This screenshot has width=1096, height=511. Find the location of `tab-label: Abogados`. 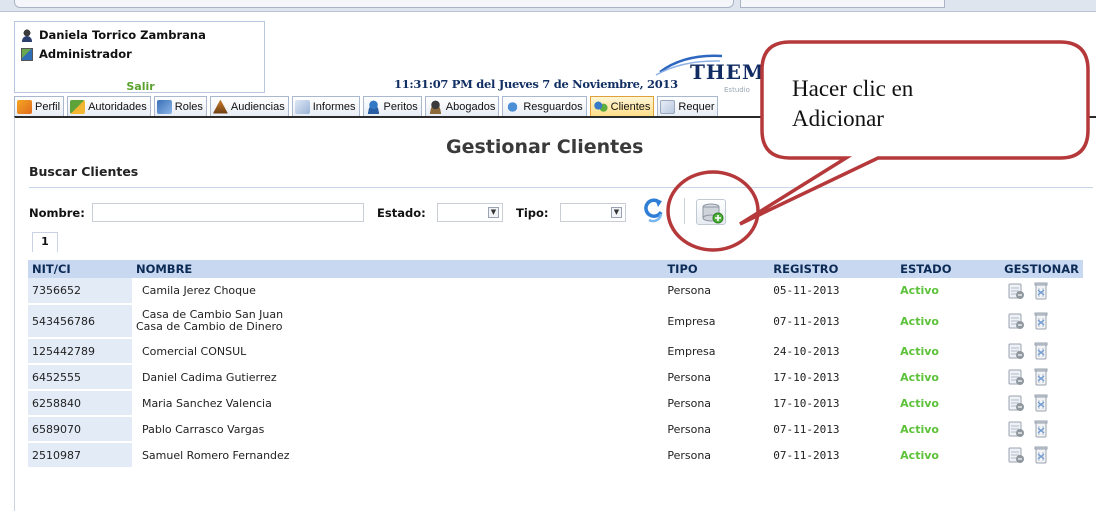

tab-label: Abogados is located at coordinates (470, 106).